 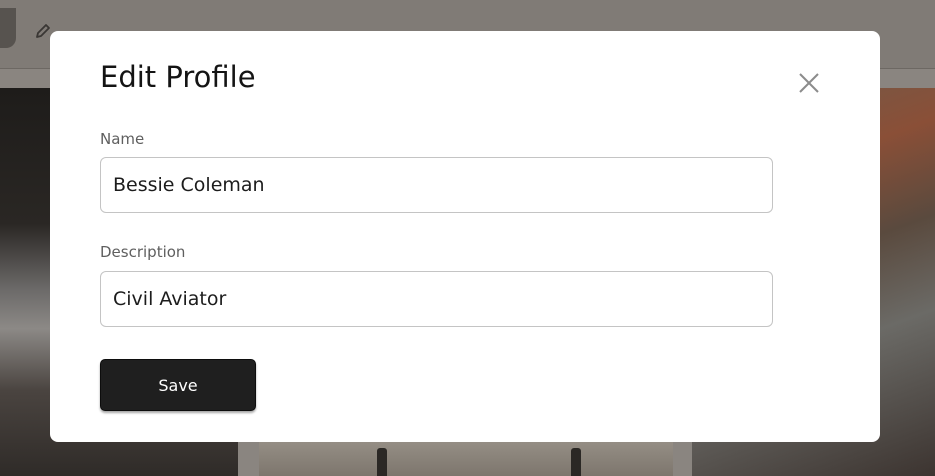 I want to click on name-label: Name, so click(x=122, y=139).